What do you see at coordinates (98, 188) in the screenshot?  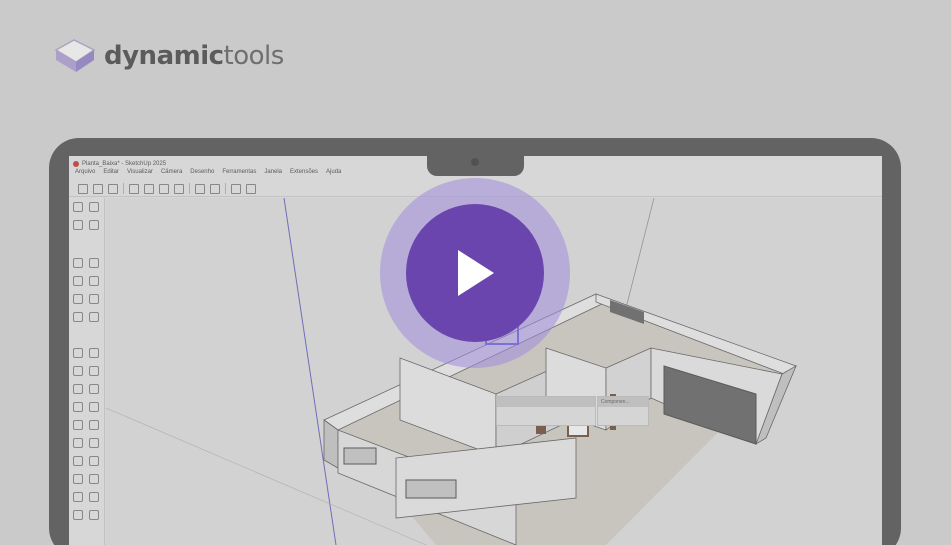 I see `open-folder-icon` at bounding box center [98, 188].